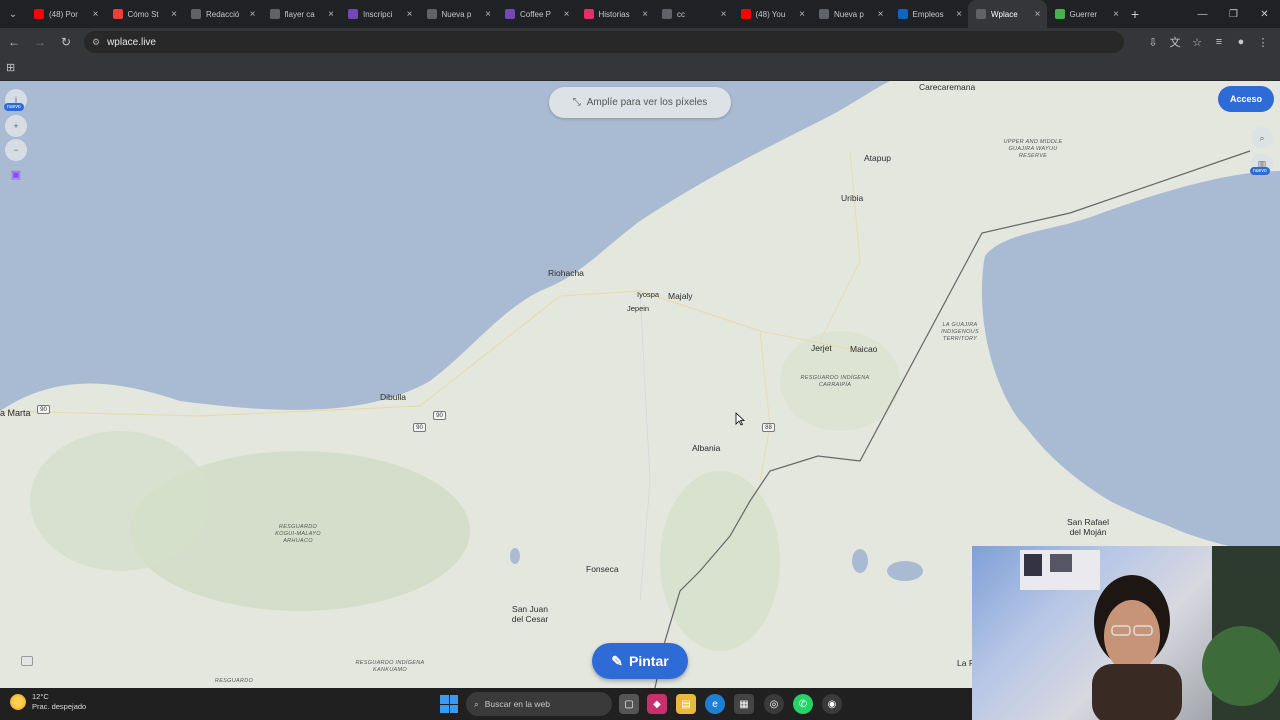  I want to click on globe-icon, so click(667, 14).